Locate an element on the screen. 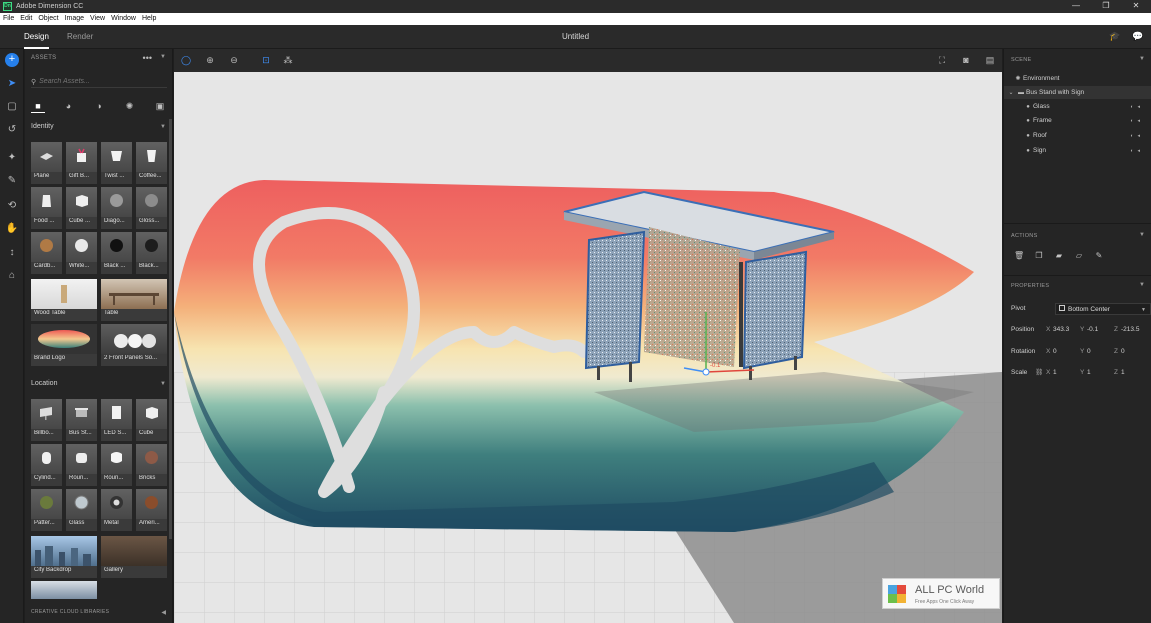  properties-collapse-icon: ▼ is located at coordinates (1142, 285).